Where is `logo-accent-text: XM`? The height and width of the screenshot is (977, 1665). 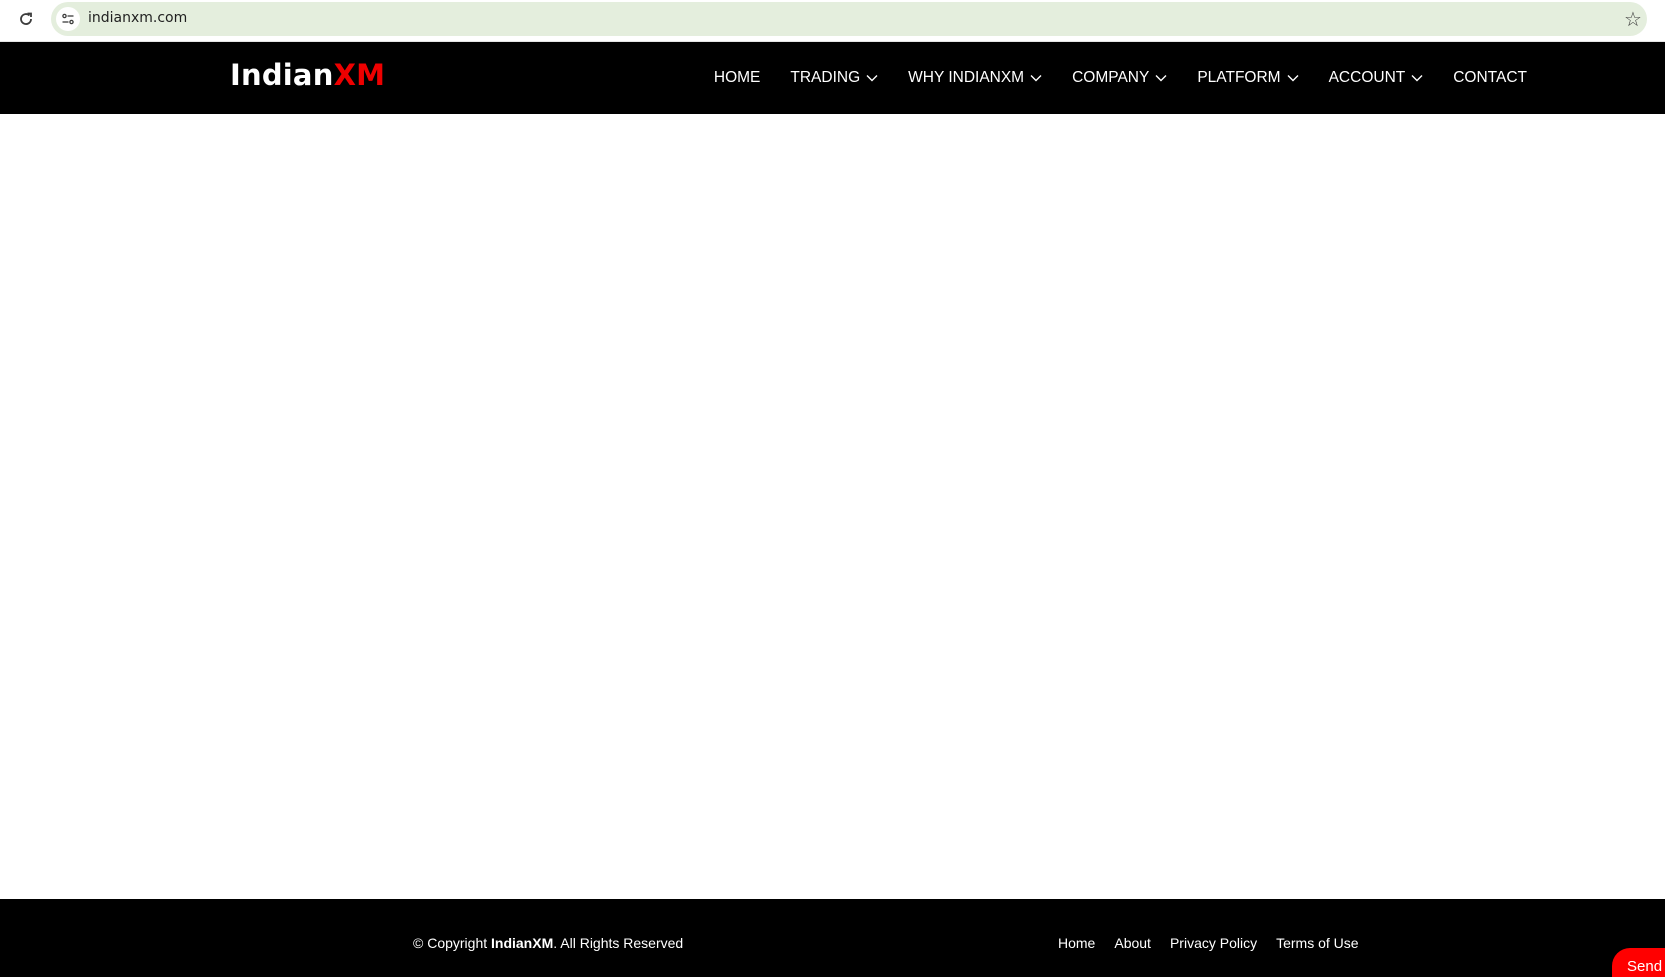 logo-accent-text: XM is located at coordinates (359, 75).